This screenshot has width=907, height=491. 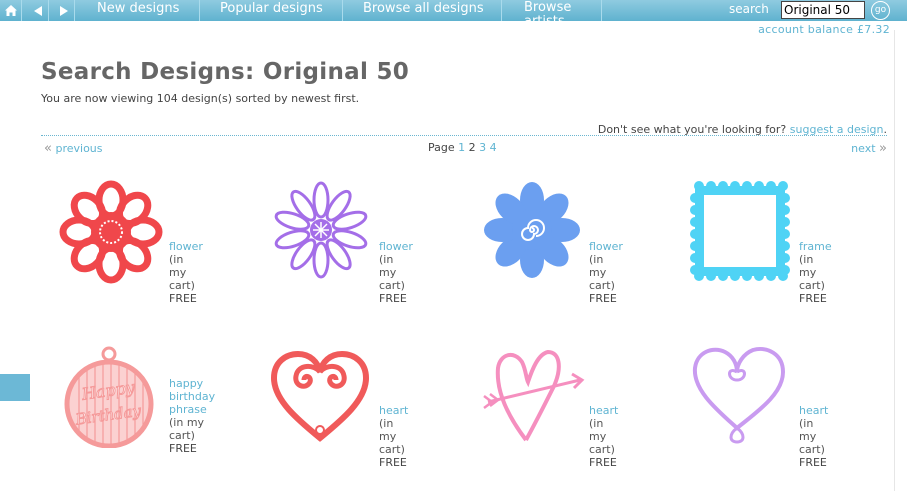 What do you see at coordinates (225, 72) in the screenshot?
I see `page-title: Search Designs: Original 50` at bounding box center [225, 72].